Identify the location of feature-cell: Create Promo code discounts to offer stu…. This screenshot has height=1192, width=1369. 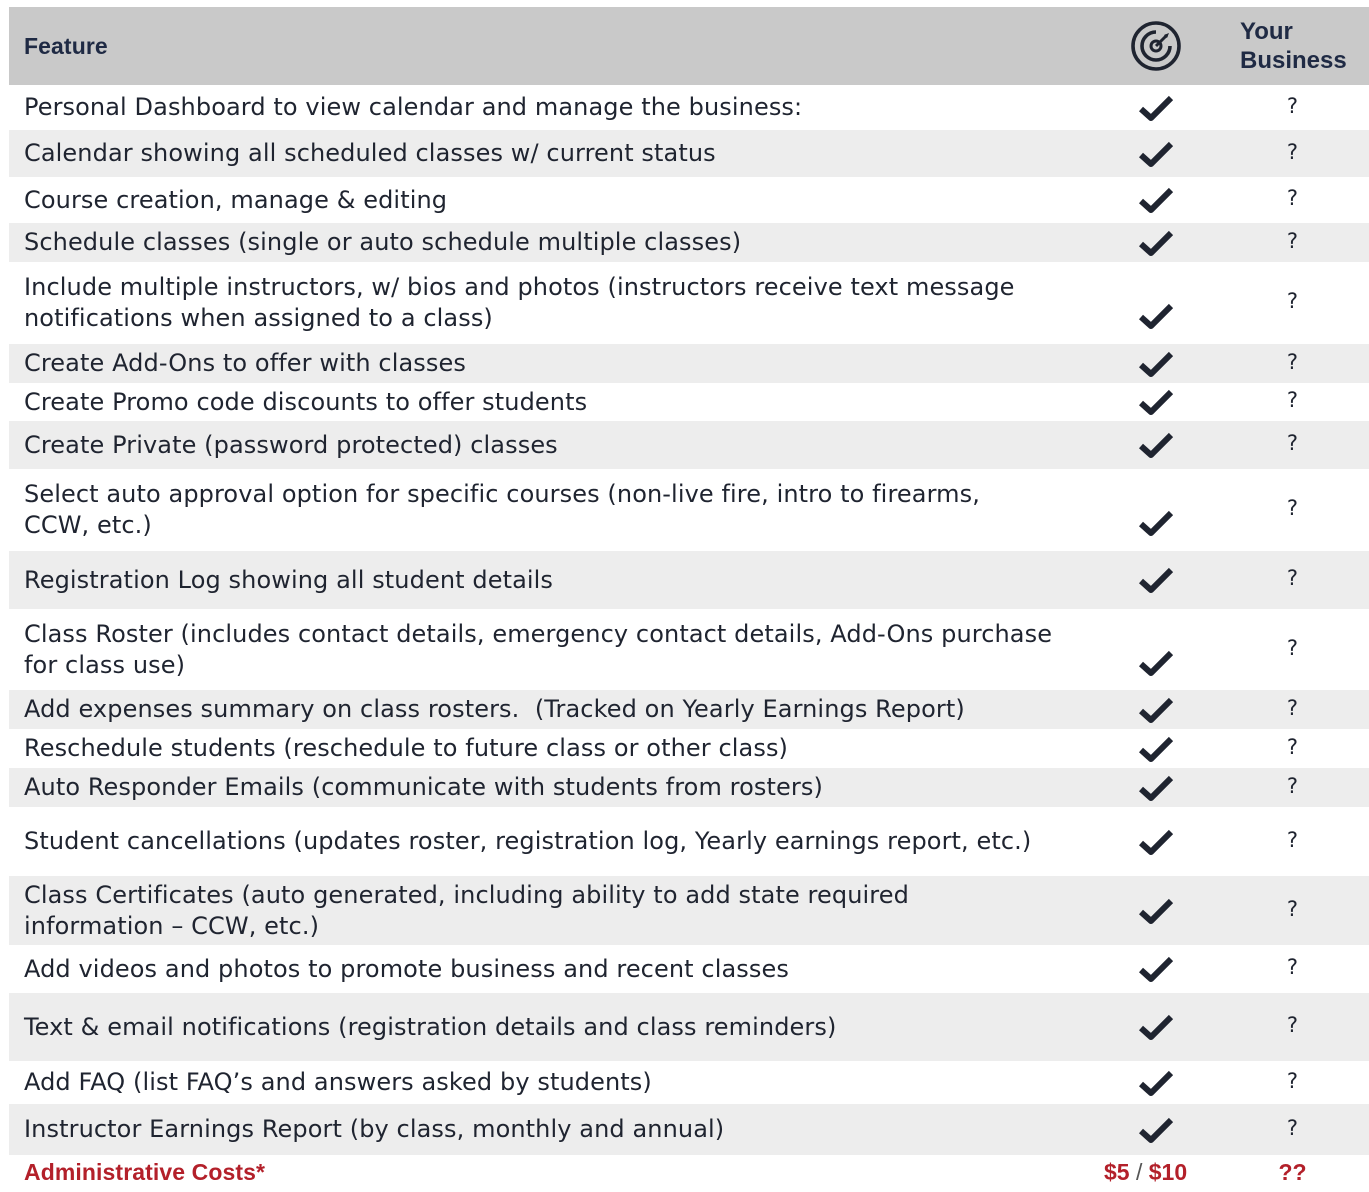
(306, 401).